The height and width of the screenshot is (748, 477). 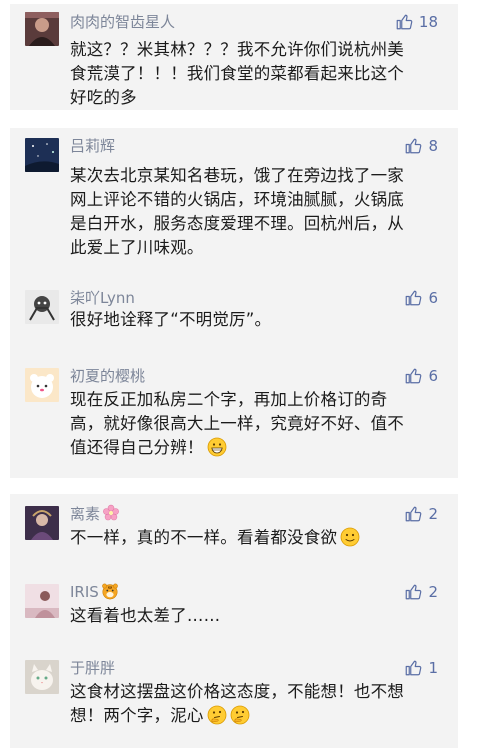 What do you see at coordinates (428, 22) in the screenshot?
I see `like-count: 18` at bounding box center [428, 22].